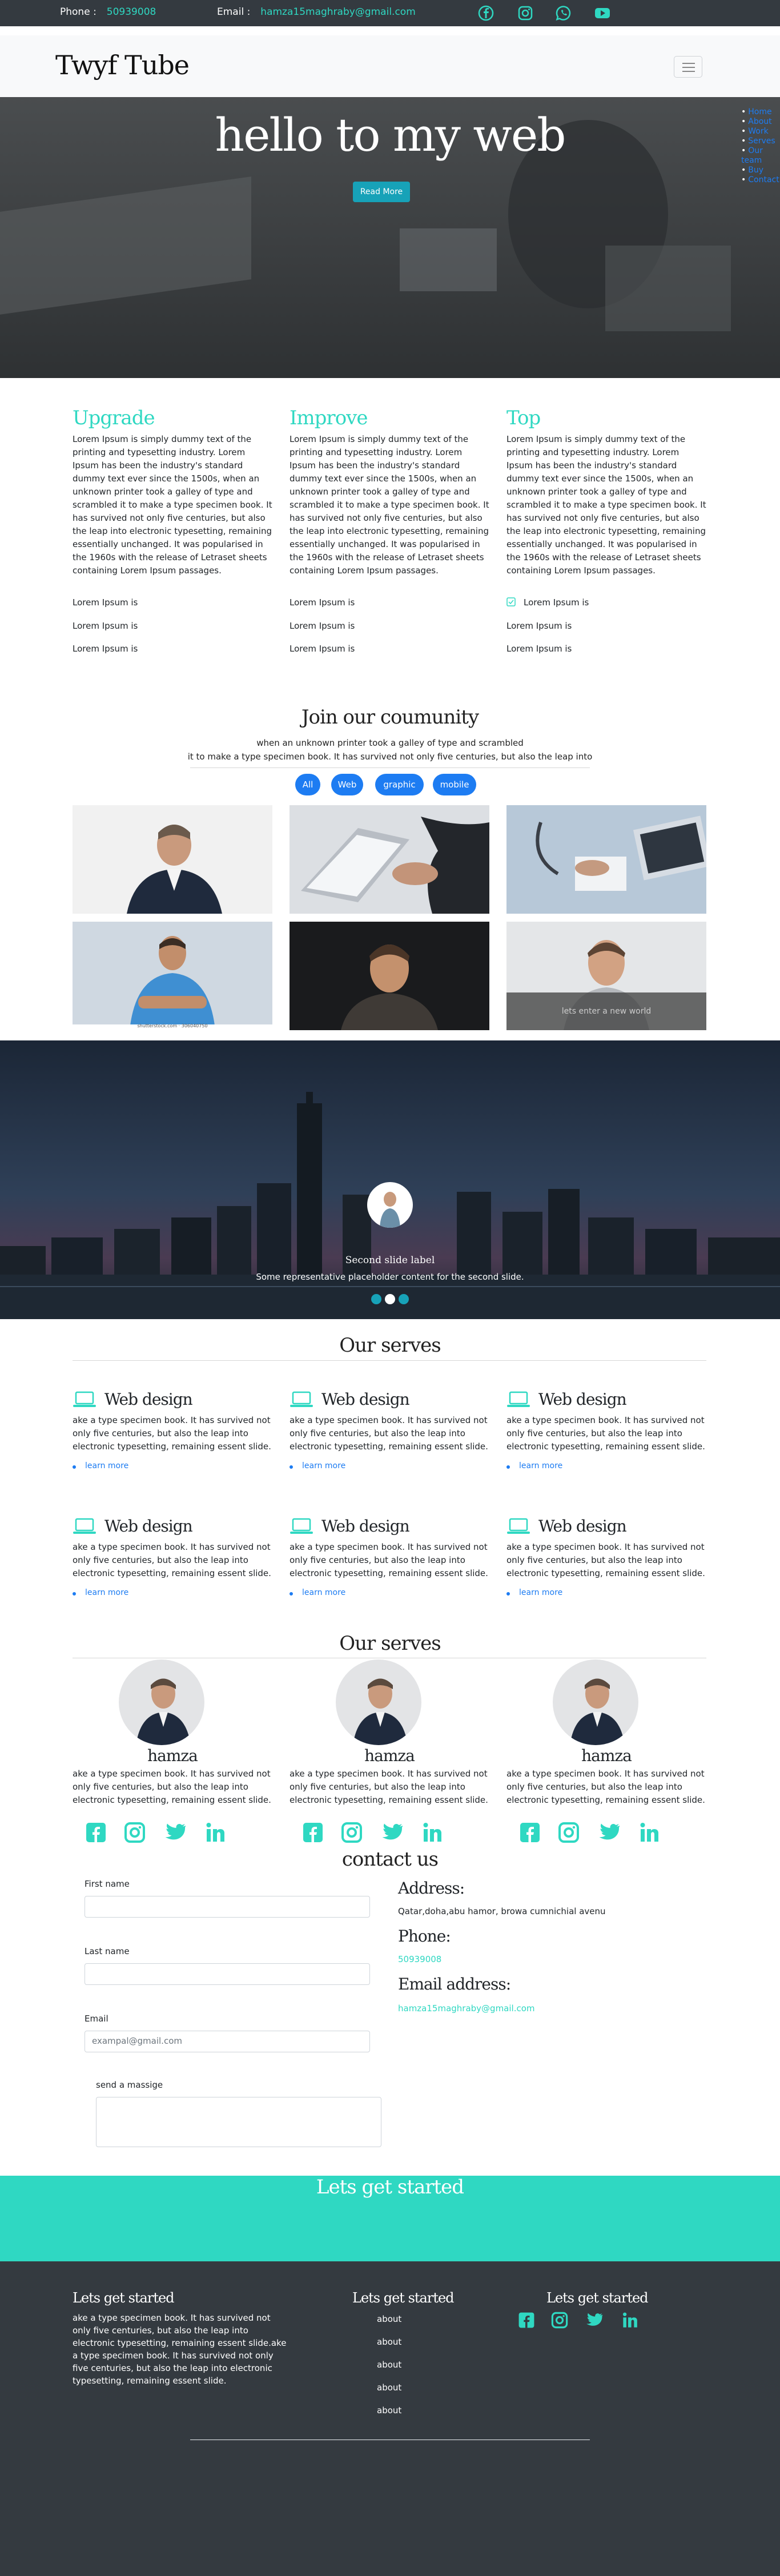 The image size is (780, 2576). I want to click on filter-button-graphic: graphic, so click(399, 784).